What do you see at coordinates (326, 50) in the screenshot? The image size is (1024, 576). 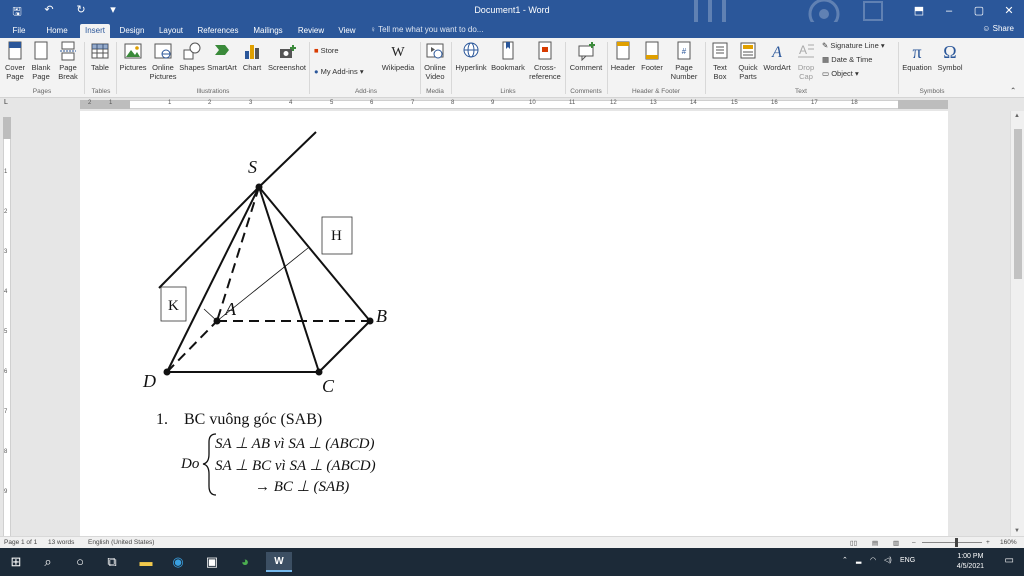 I see `store-button: ■ Store` at bounding box center [326, 50].